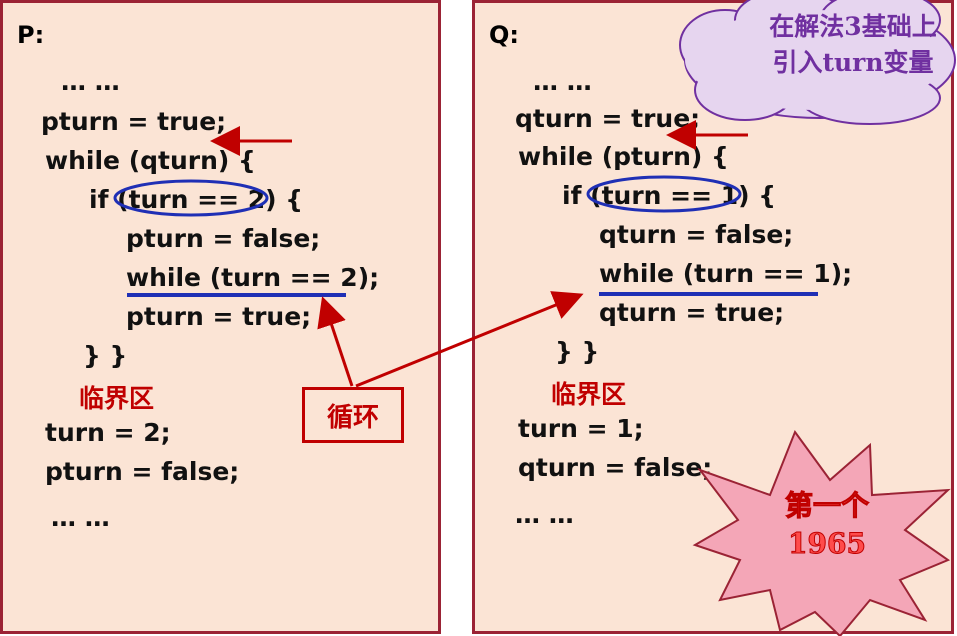  What do you see at coordinates (853, 26) in the screenshot?
I see `cloud-text-line1: 在解法3基础上` at bounding box center [853, 26].